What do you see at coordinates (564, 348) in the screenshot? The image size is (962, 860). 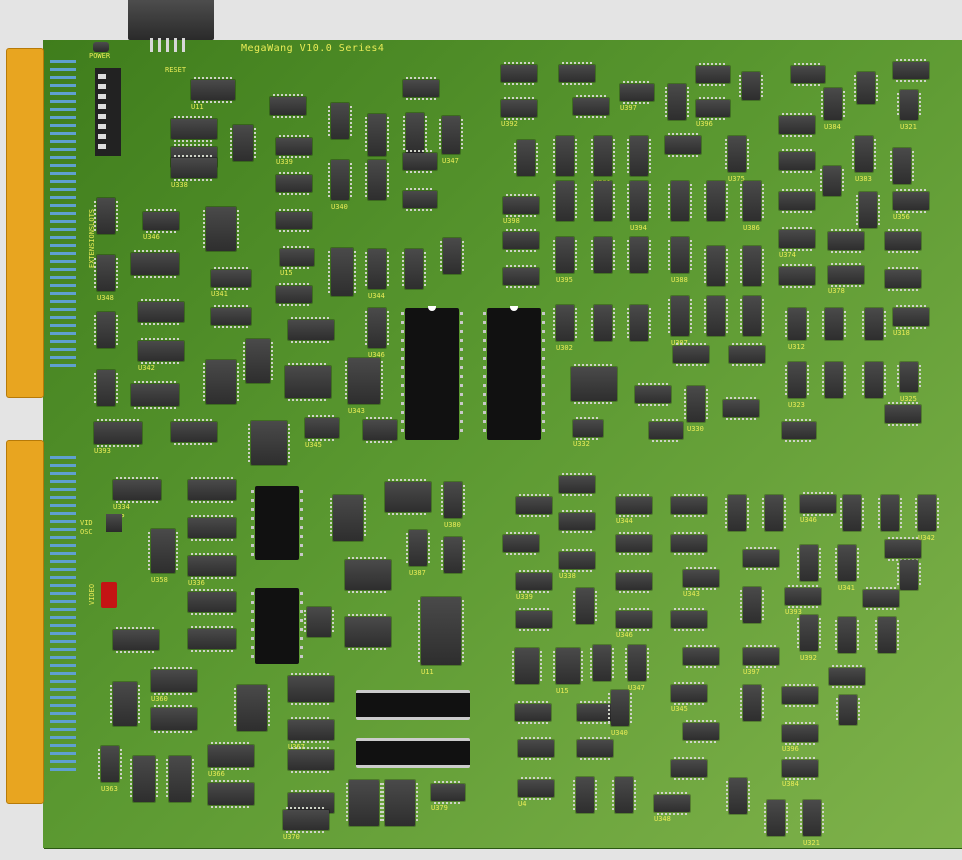 I see `ref-designator: U302` at bounding box center [564, 348].